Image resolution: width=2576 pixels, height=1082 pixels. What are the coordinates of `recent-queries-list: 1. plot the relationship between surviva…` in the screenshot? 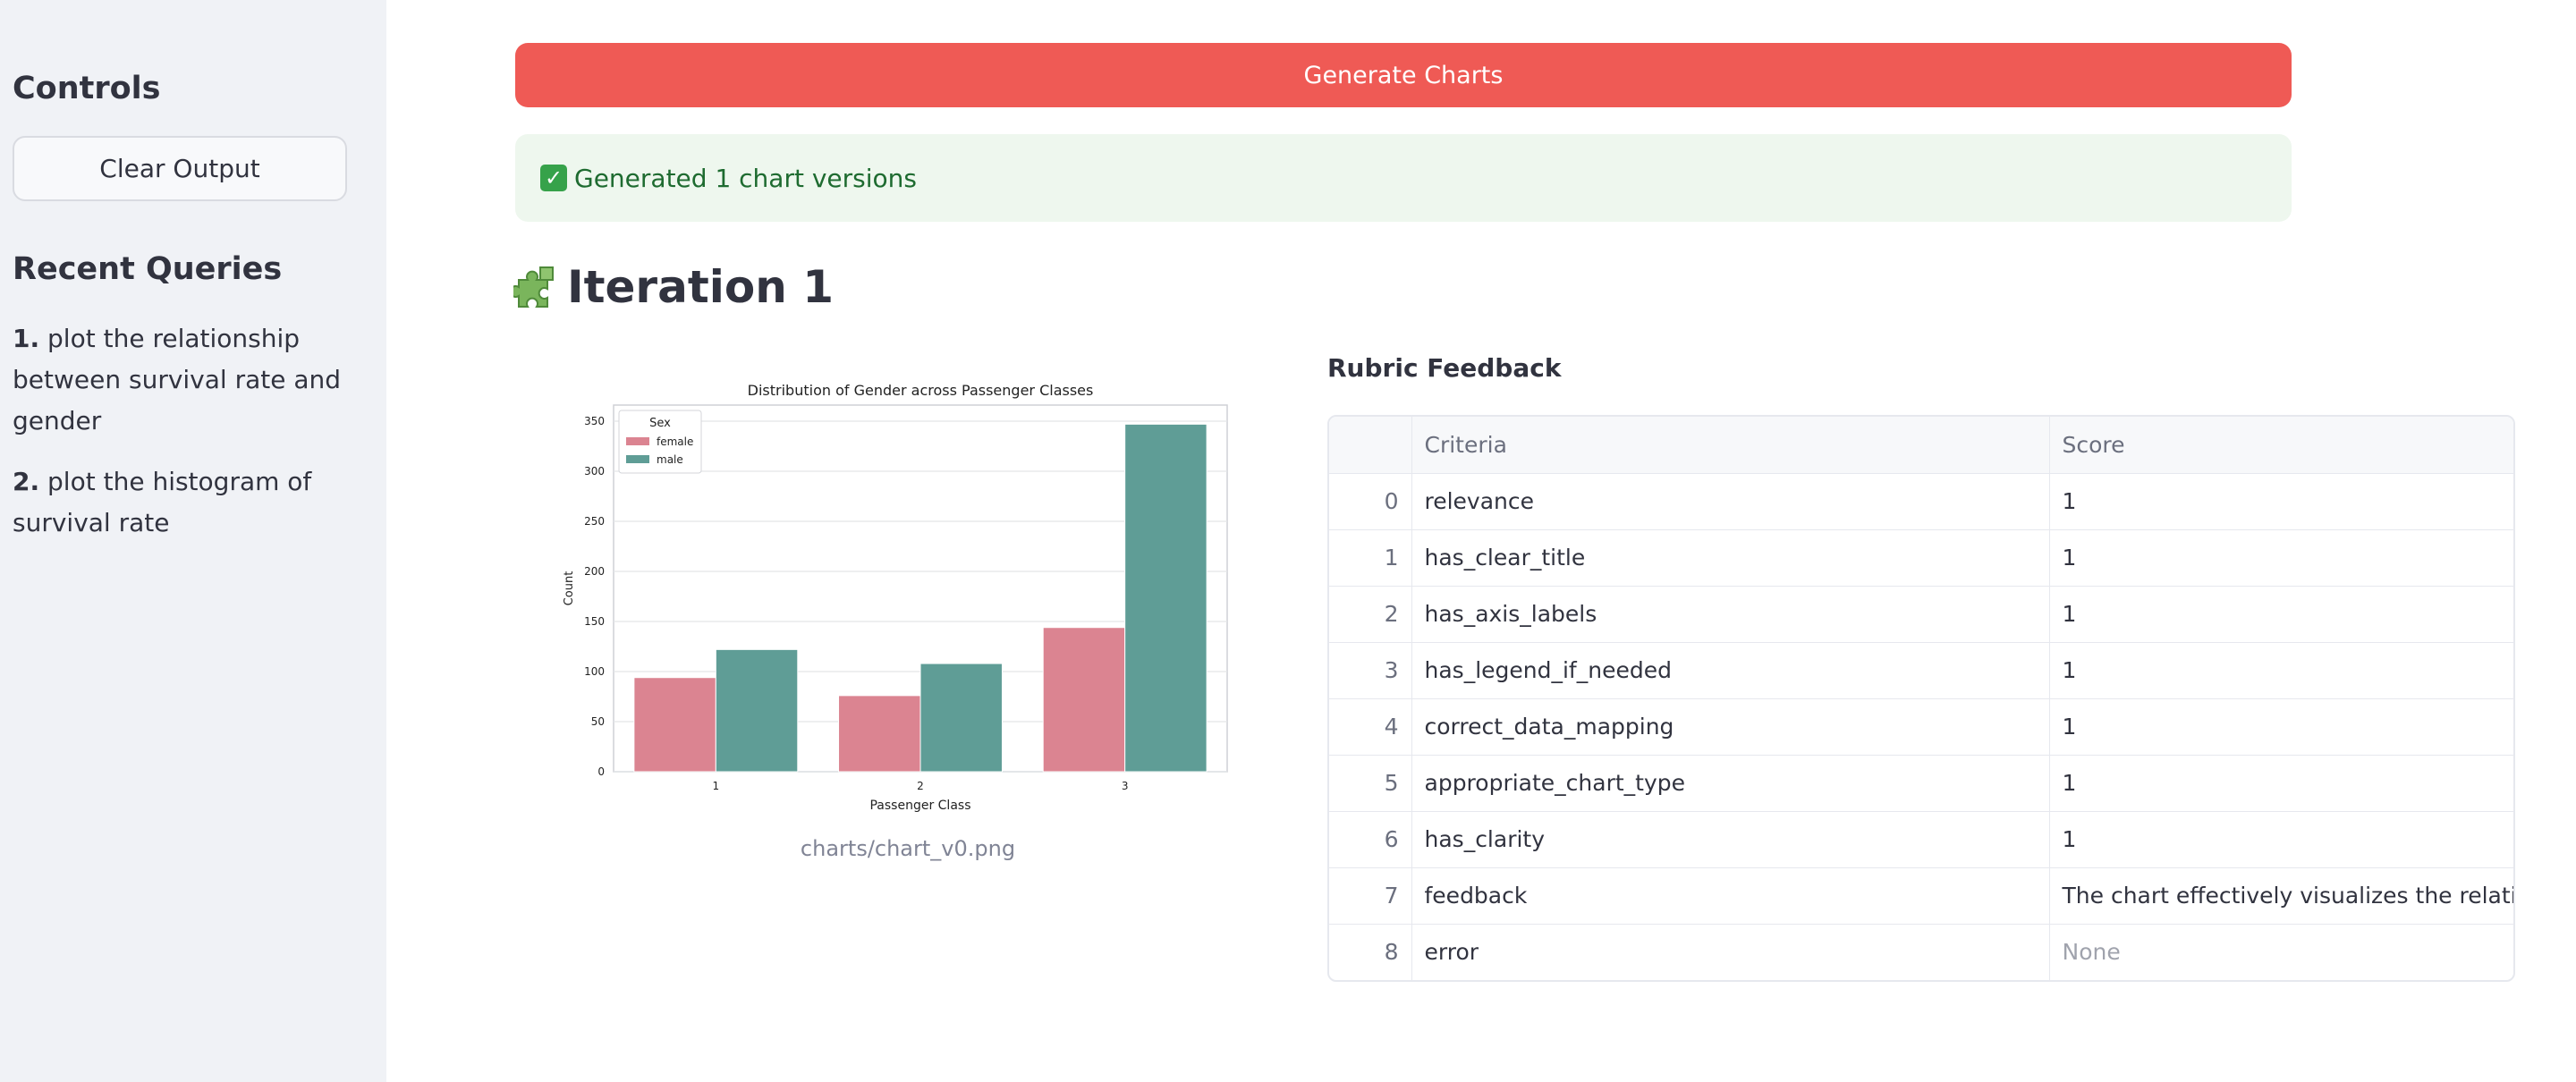 It's located at (191, 440).